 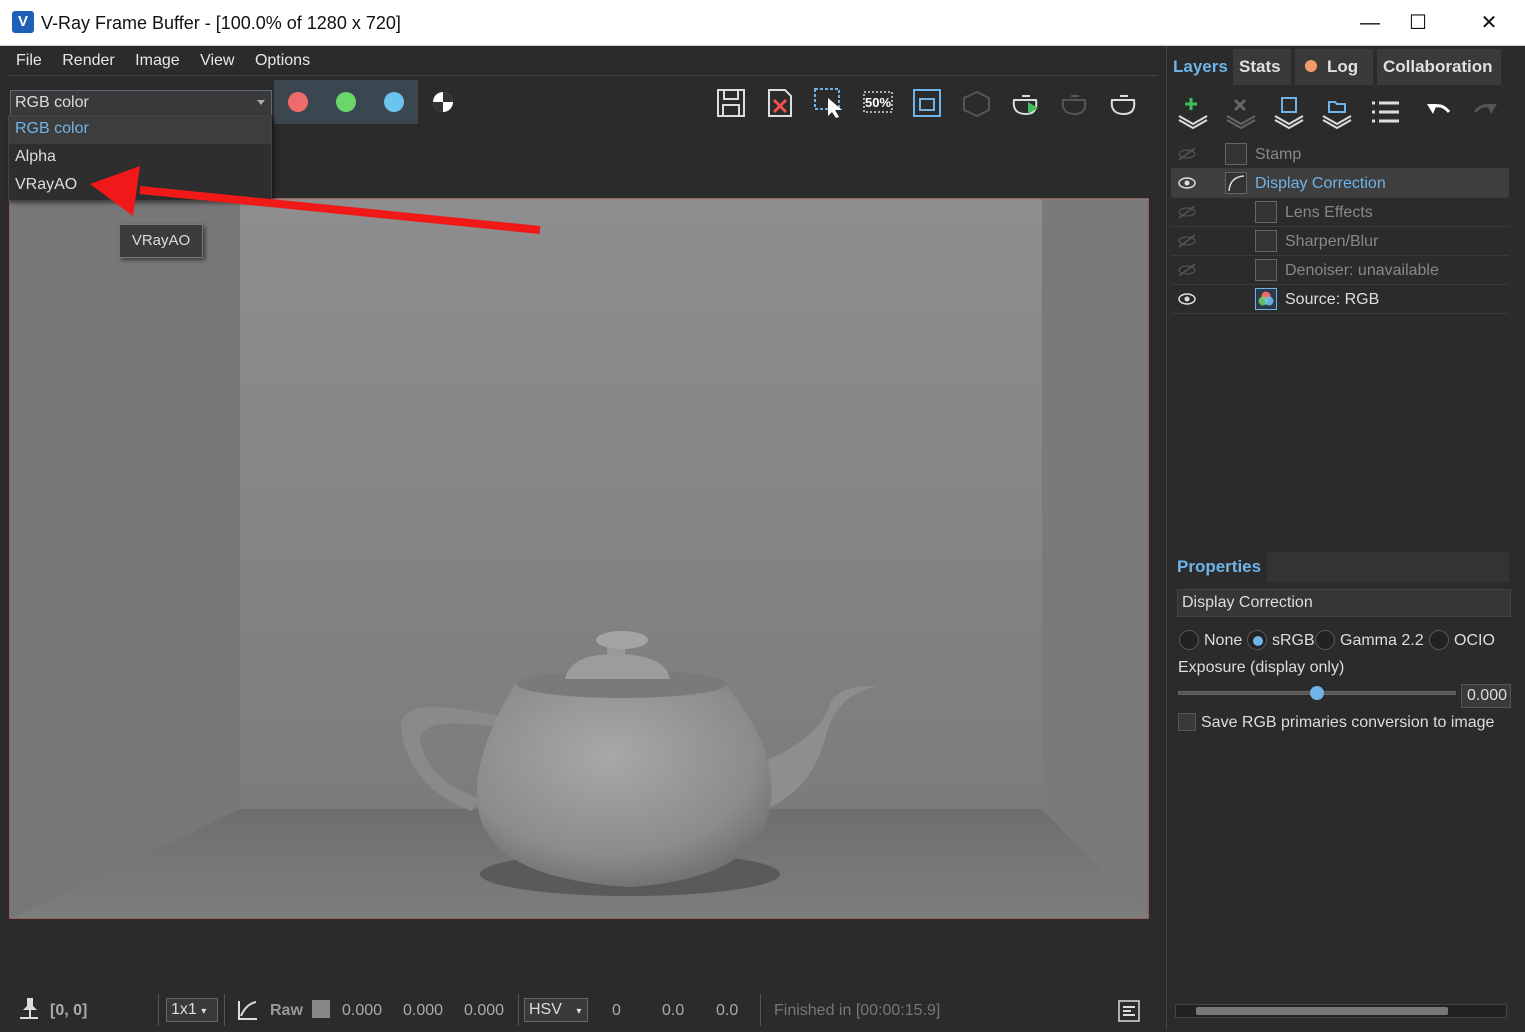 I want to click on layer-sharpen-blur: Sharpen/Blur, so click(x=1340, y=241).